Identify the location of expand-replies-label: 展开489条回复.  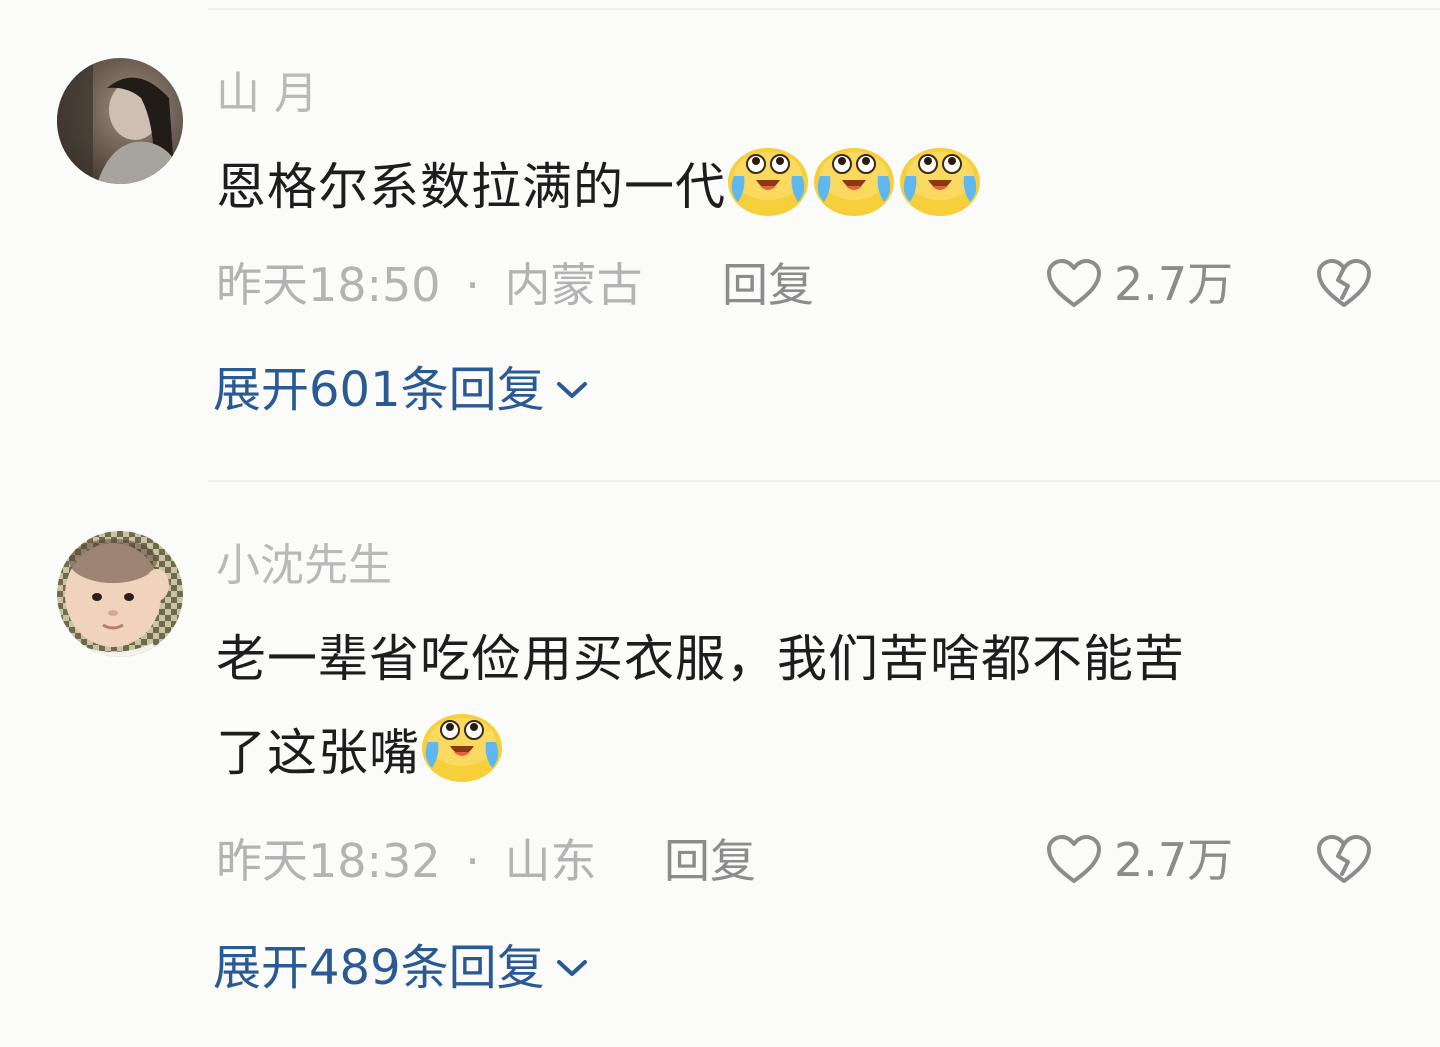
(379, 968).